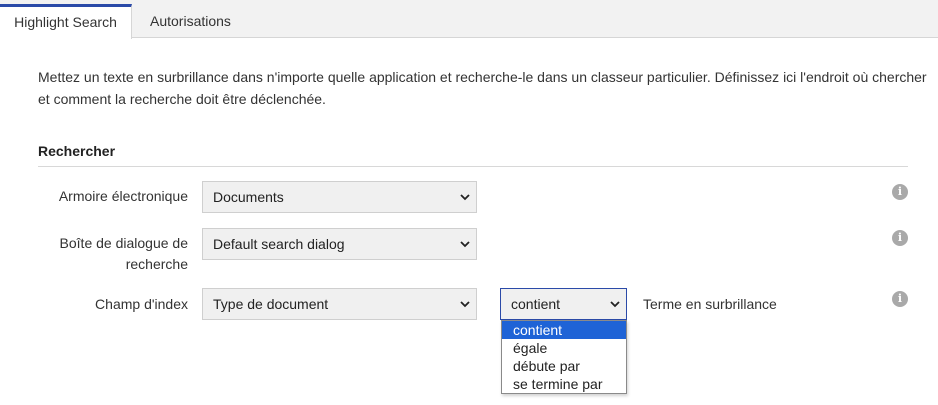 Image resolution: width=938 pixels, height=405 pixels. Describe the element at coordinates (469, 19) in the screenshot. I see `tab-bar: Highlight Search Autorisations` at that location.